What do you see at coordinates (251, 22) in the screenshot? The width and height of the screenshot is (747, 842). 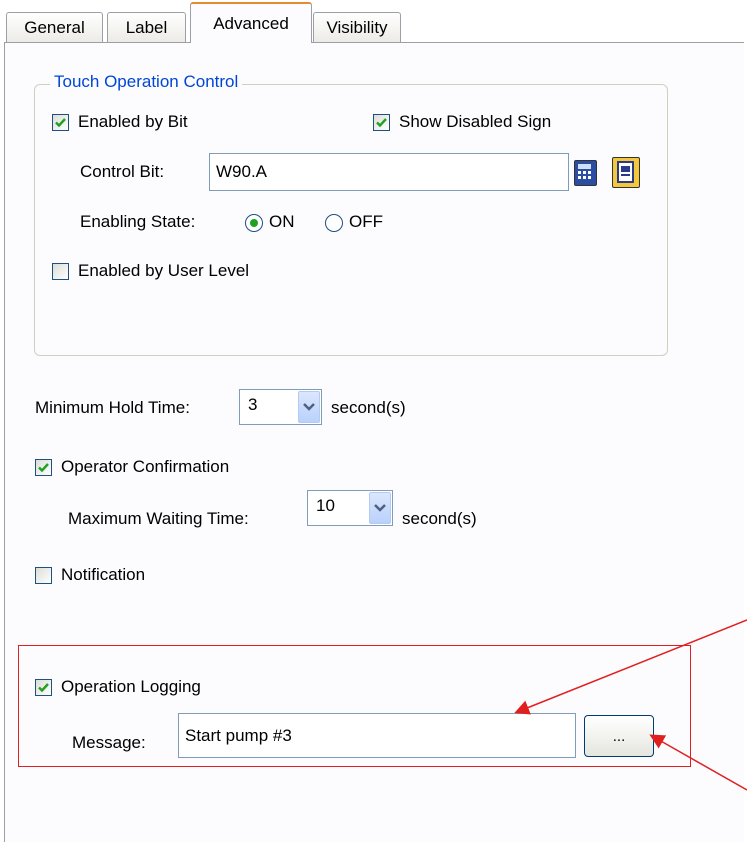 I see `tab-advanced: Advanced` at bounding box center [251, 22].